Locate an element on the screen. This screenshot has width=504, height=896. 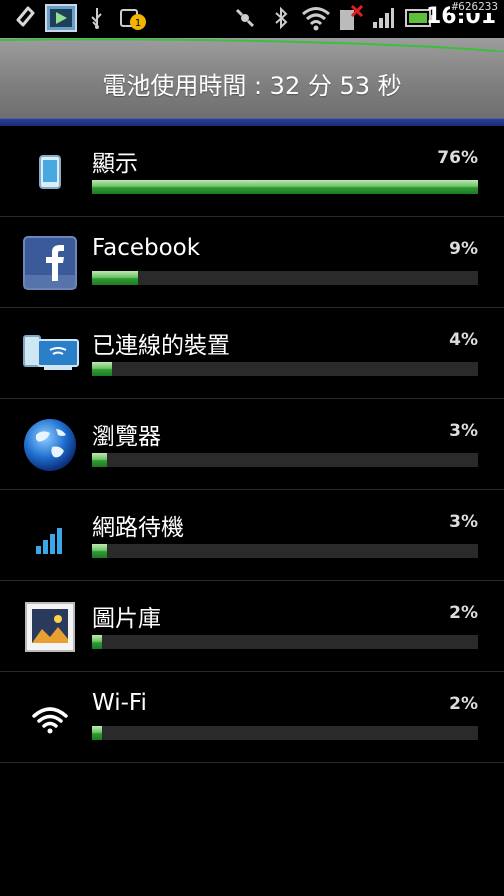
list-item: 顯示 76% is located at coordinates (252, 171).